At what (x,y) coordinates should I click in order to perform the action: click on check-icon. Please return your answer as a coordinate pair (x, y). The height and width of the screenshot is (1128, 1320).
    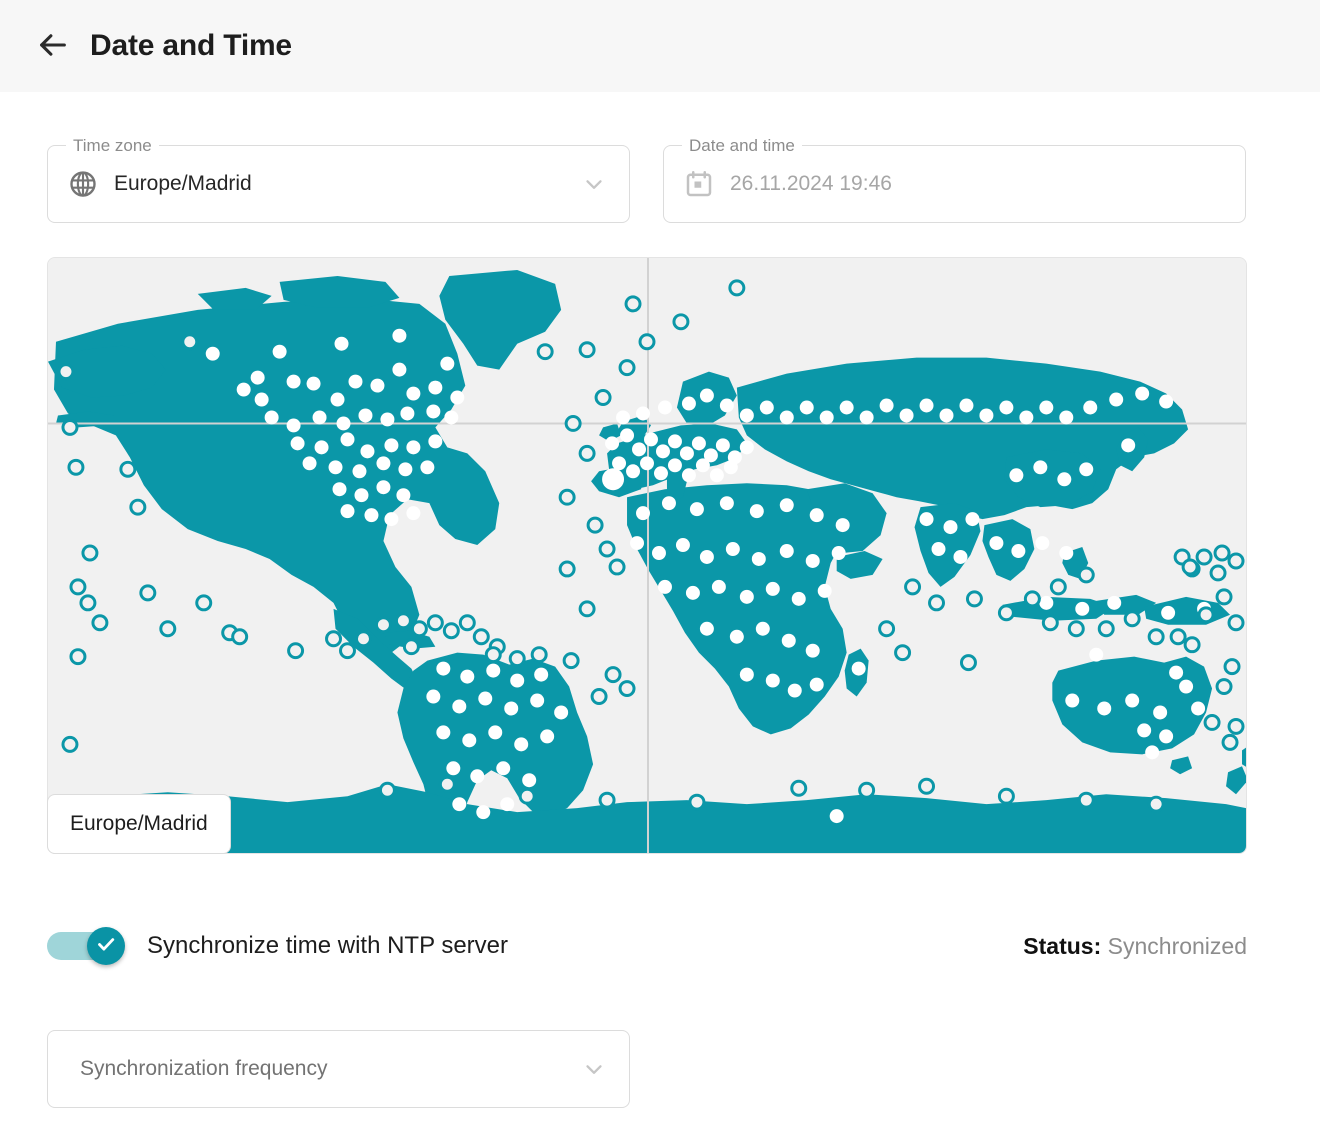
    Looking at the image, I should click on (106, 946).